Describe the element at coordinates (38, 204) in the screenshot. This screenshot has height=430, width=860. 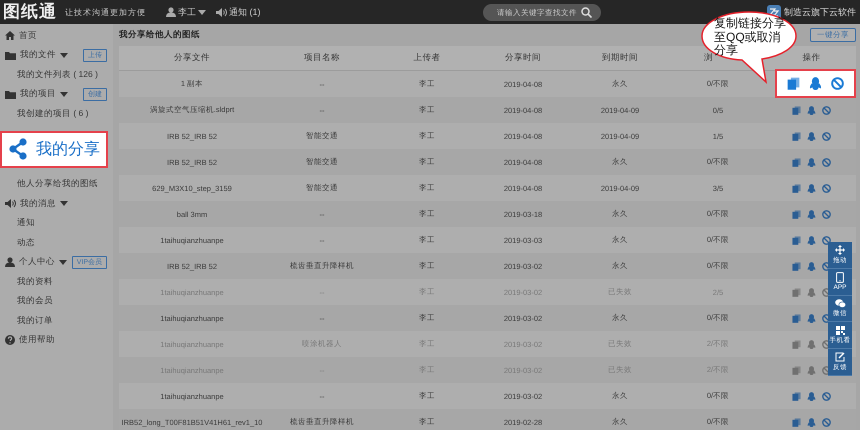
I see `nav-group: 我的消息` at that location.